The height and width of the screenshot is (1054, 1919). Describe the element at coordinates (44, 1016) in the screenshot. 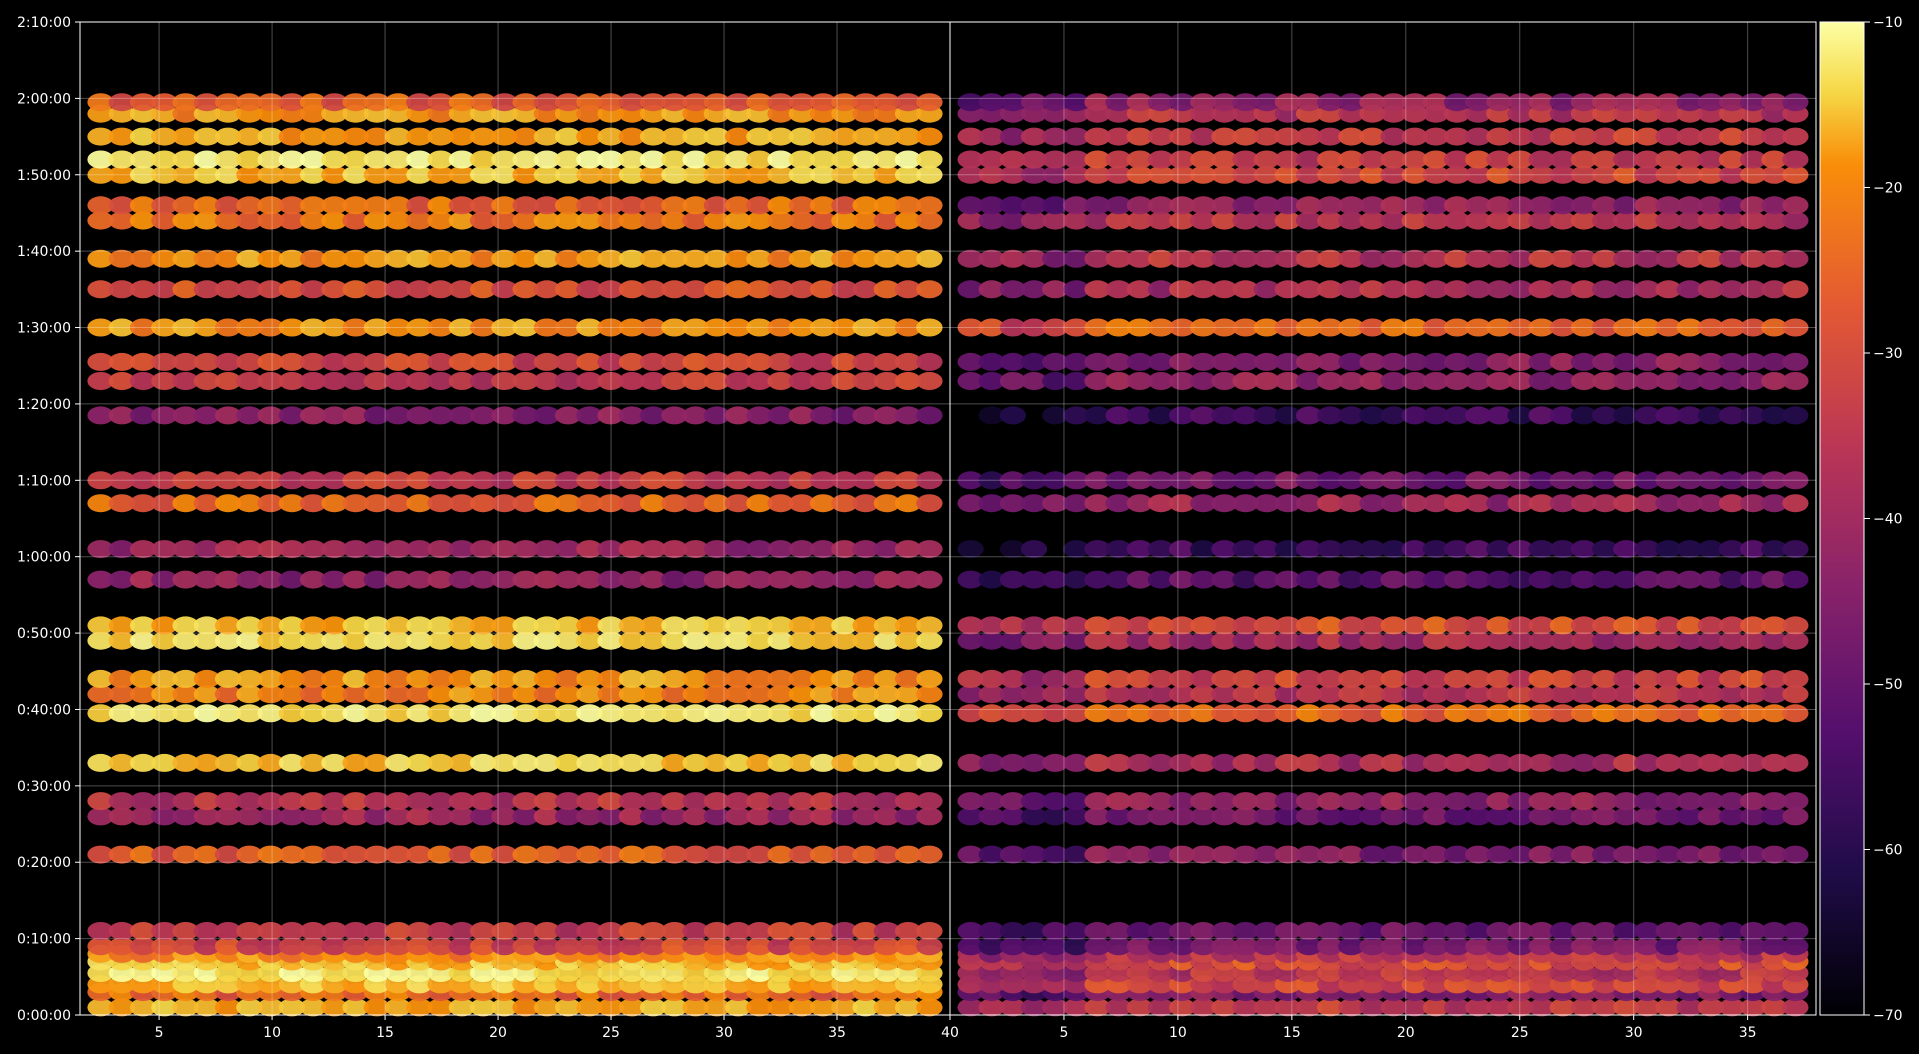

I see `y-tick-label: 0:00:00` at that location.